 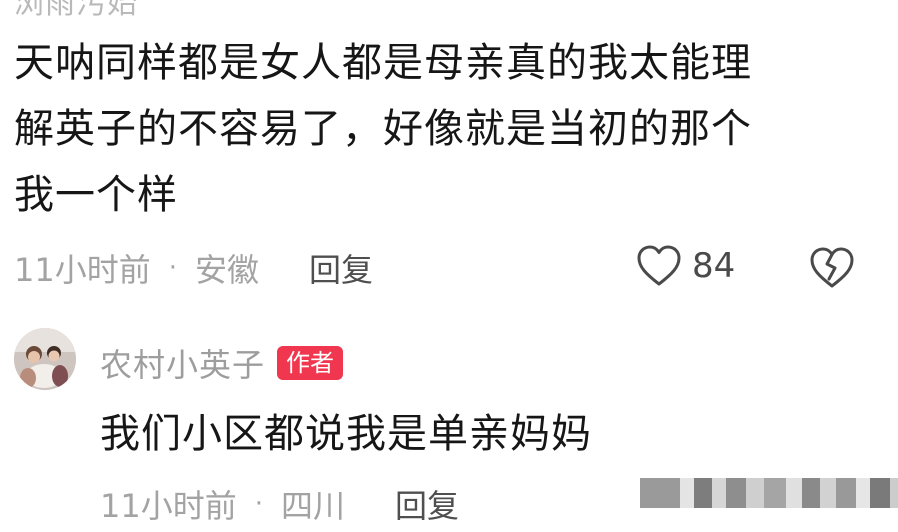 I want to click on reply-location: 四川, so click(x=313, y=506).